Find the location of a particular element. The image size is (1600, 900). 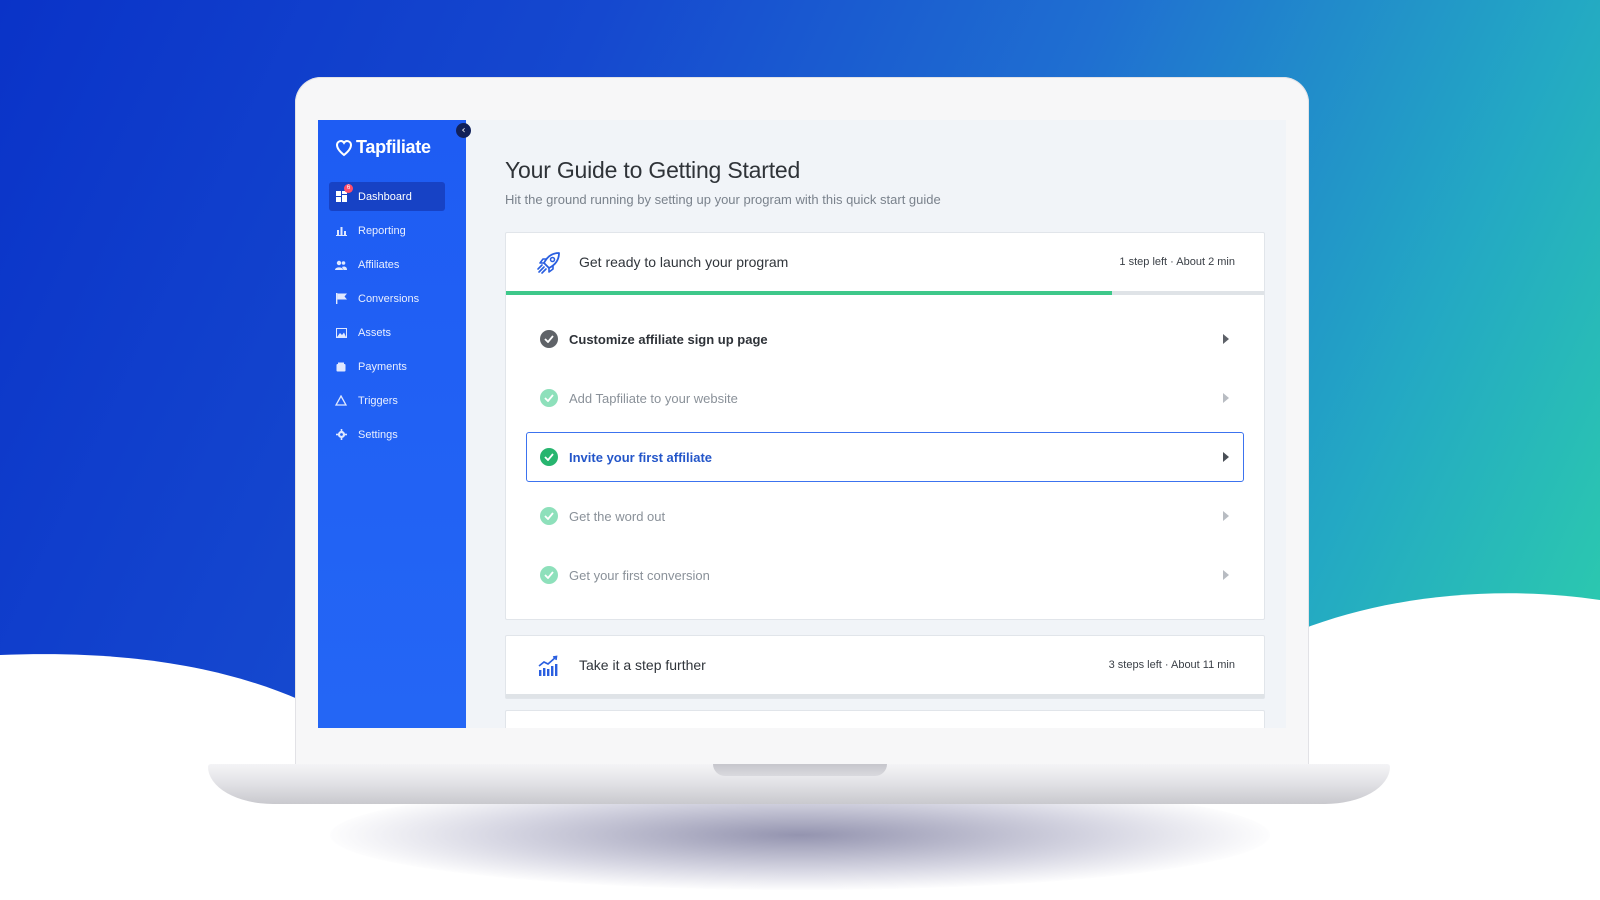

sidebar-item-conversions: Conversions is located at coordinates (387, 298).